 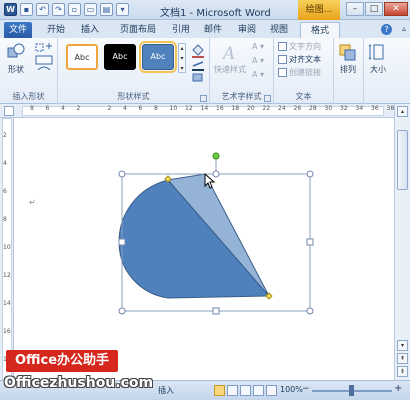 I want to click on text-effects-icon: A ▾, so click(x=258, y=74).